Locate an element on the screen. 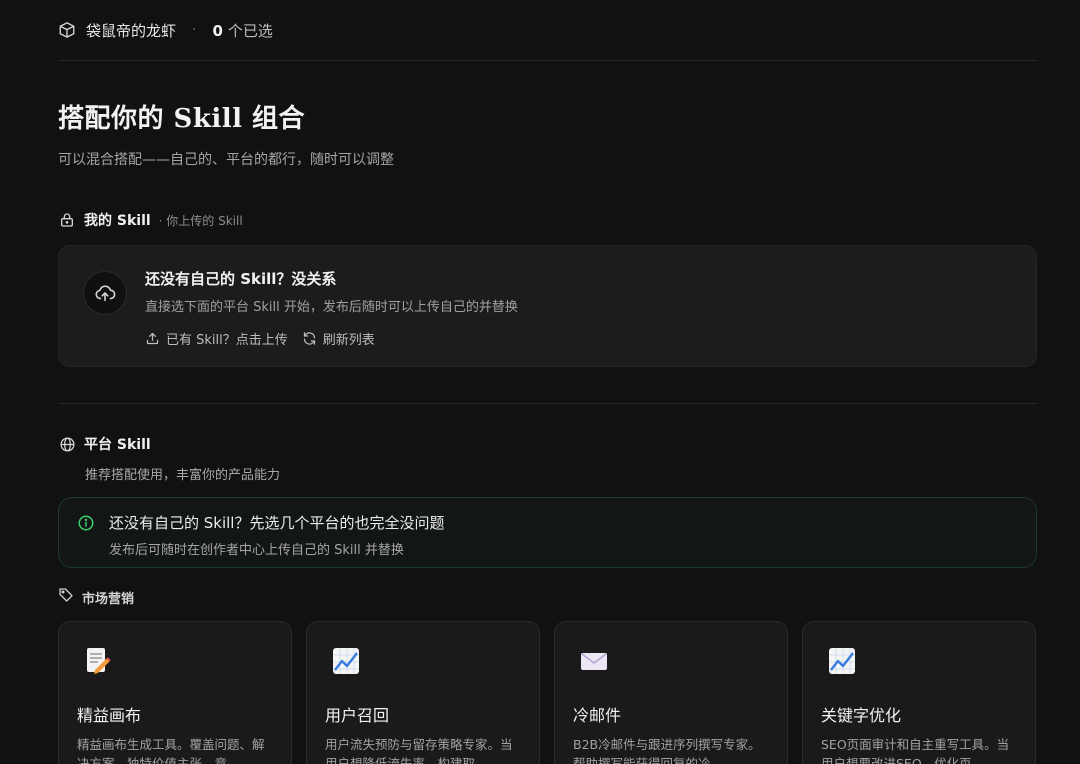 This screenshot has height=764, width=1080. page-subtitle: 可以混合搭配——自己的、平台的都行，随时可以调整 is located at coordinates (226, 160).